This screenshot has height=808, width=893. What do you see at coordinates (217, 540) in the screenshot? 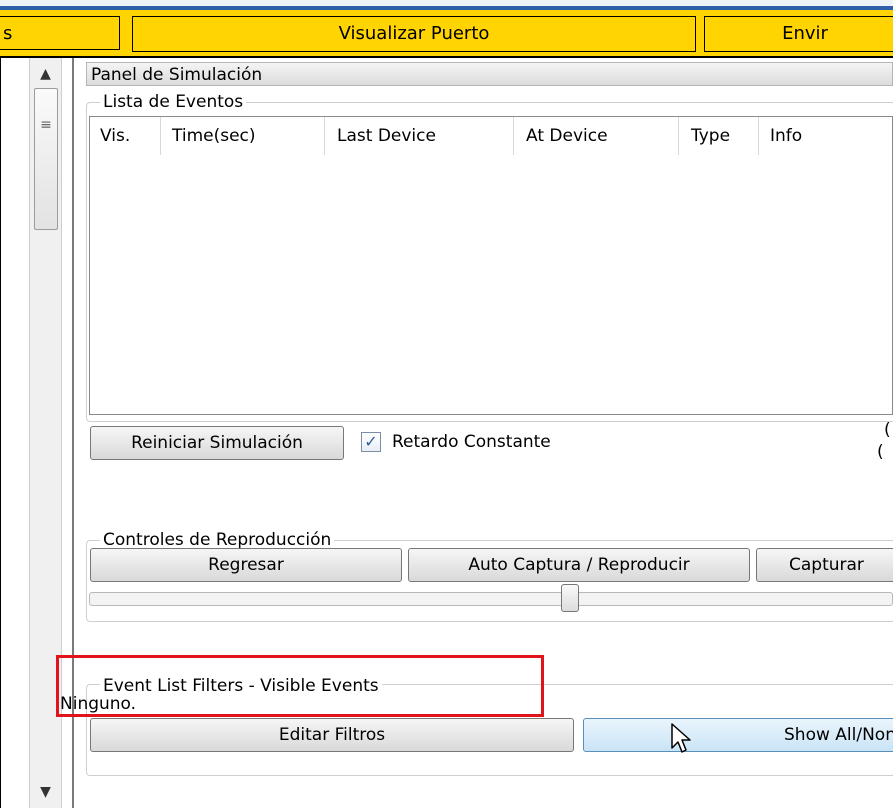
I see `playback-group-title: Controles de Reproducción` at bounding box center [217, 540].